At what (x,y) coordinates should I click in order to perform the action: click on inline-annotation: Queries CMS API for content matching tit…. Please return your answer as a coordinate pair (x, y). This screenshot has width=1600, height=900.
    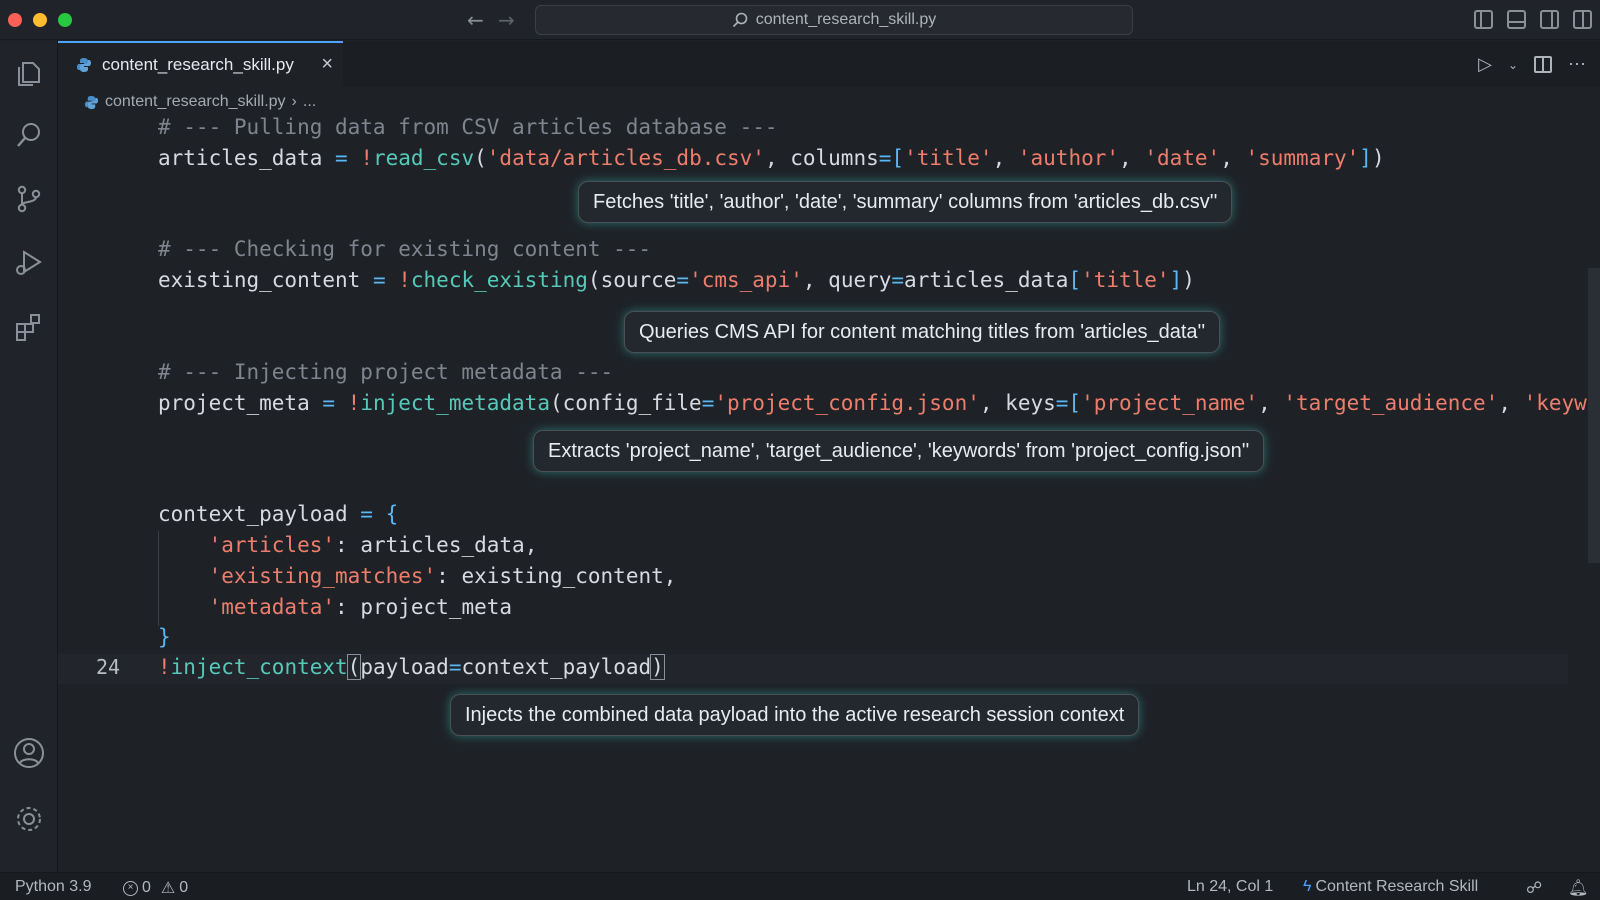
    Looking at the image, I should click on (922, 332).